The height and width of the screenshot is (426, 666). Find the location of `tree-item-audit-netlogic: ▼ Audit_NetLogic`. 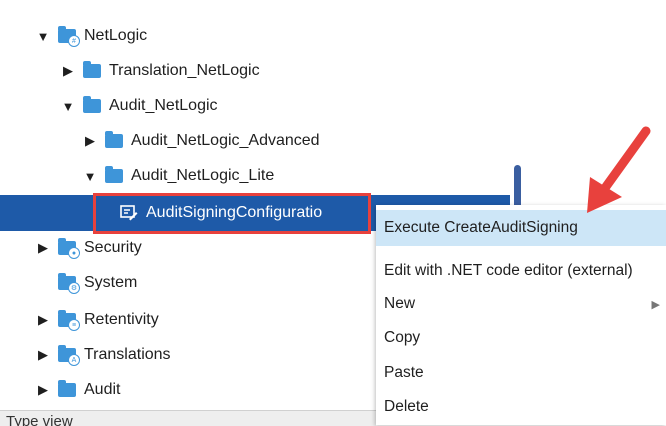

tree-item-audit-netlogic: ▼ Audit_NetLogic is located at coordinates (138, 106).